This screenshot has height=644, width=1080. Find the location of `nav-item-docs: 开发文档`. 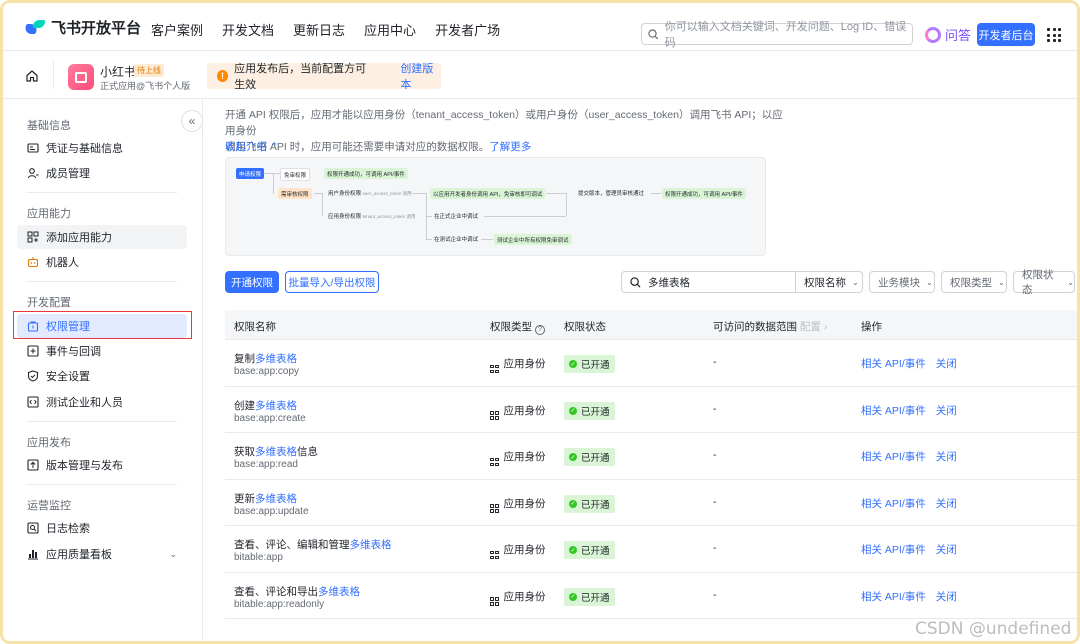

nav-item-docs: 开发文档 is located at coordinates (248, 29).